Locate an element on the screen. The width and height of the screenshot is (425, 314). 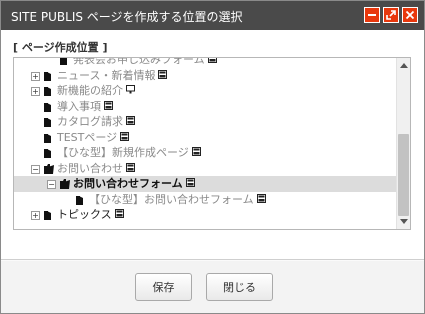
tree-node-label: 【ひな型】新規作成ページ is located at coordinates (129, 153).